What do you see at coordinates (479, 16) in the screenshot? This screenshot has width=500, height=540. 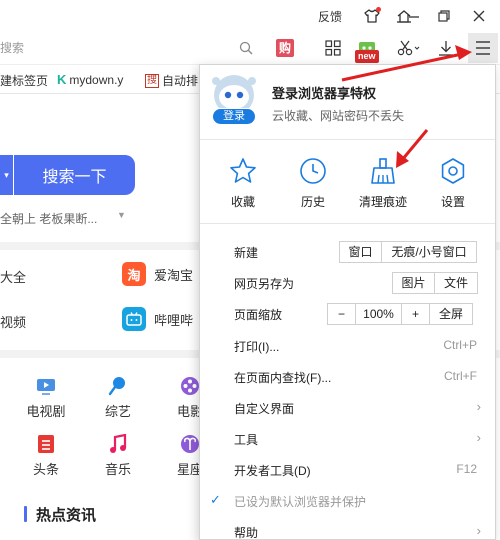 I see `close-icon` at bounding box center [479, 16].